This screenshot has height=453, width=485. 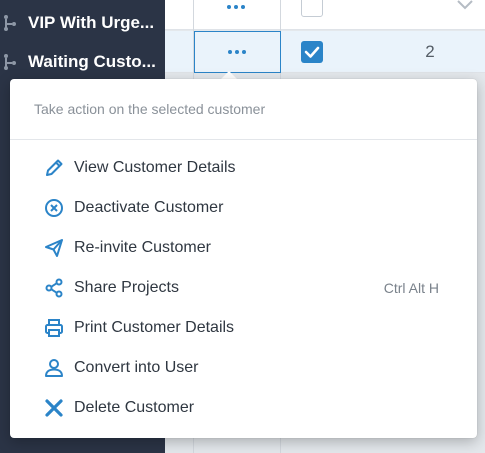 What do you see at coordinates (54, 208) in the screenshot?
I see `circle-x-icon` at bounding box center [54, 208].